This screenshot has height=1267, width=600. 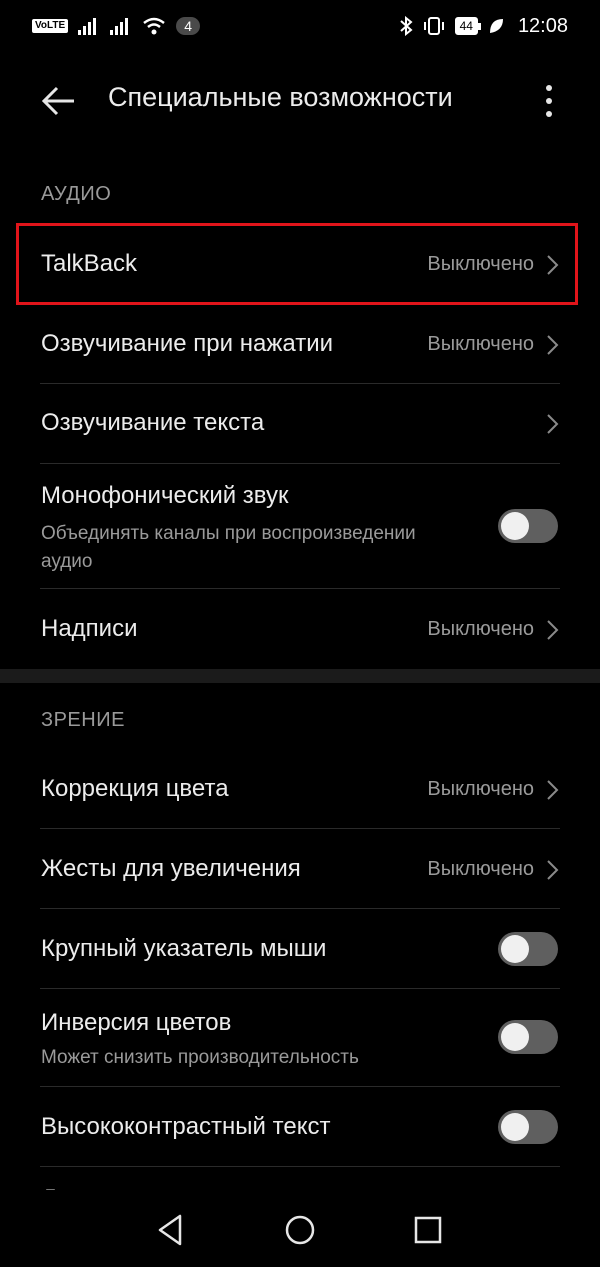 I want to click on setting-title: Инверсия цветов, so click(x=136, y=1022).